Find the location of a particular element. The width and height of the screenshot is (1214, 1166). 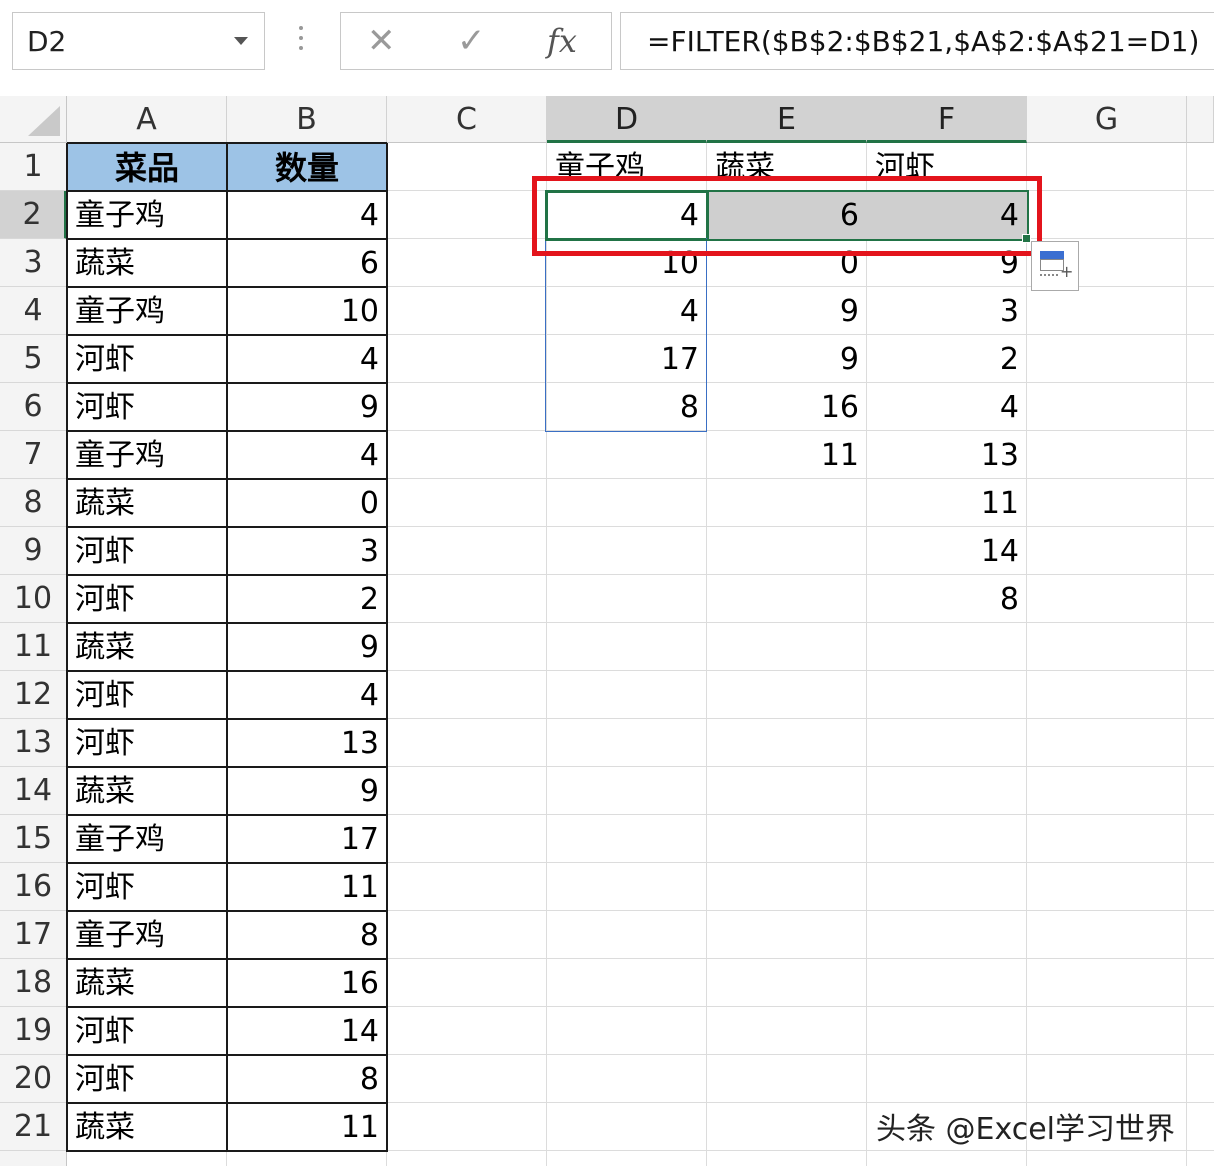

row-header-14: 14 is located at coordinates (33, 791).